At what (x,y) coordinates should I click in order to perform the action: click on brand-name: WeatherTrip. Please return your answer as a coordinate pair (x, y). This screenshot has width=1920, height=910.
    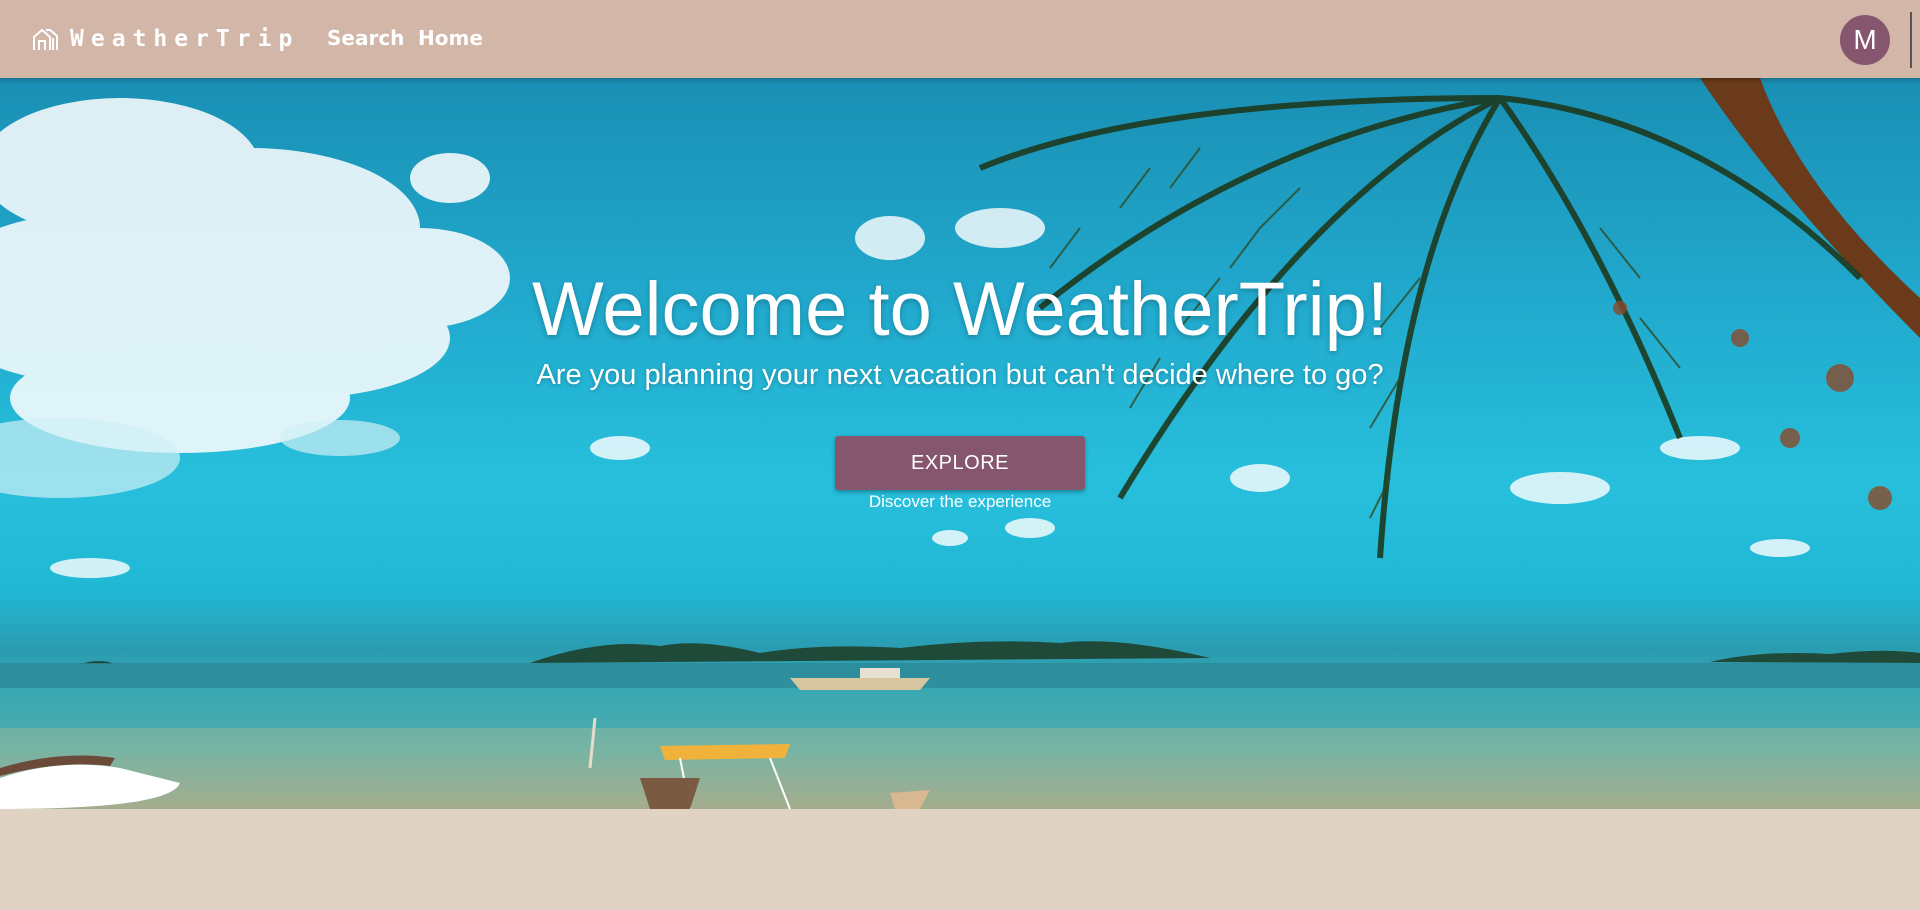
    Looking at the image, I should click on (185, 39).